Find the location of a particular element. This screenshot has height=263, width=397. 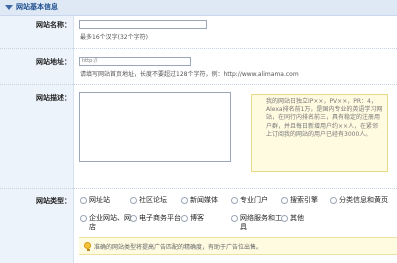

option-label: 专业门户 is located at coordinates (254, 200).